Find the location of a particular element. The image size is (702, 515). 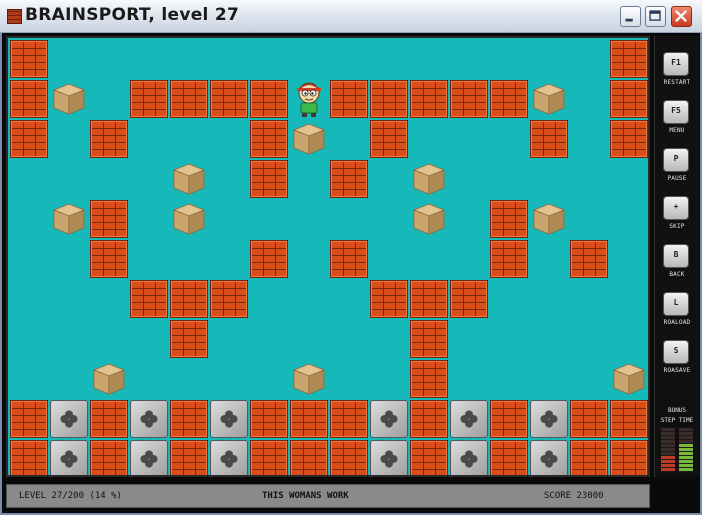

bonus-labels: STEP TIME is located at coordinates (677, 420).